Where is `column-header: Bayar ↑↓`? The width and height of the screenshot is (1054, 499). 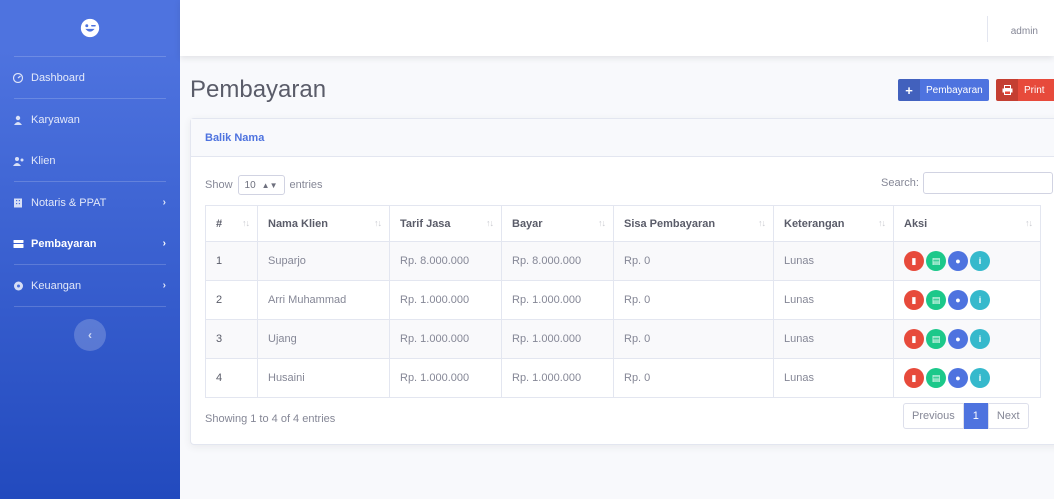 column-header: Bayar ↑↓ is located at coordinates (557, 223).